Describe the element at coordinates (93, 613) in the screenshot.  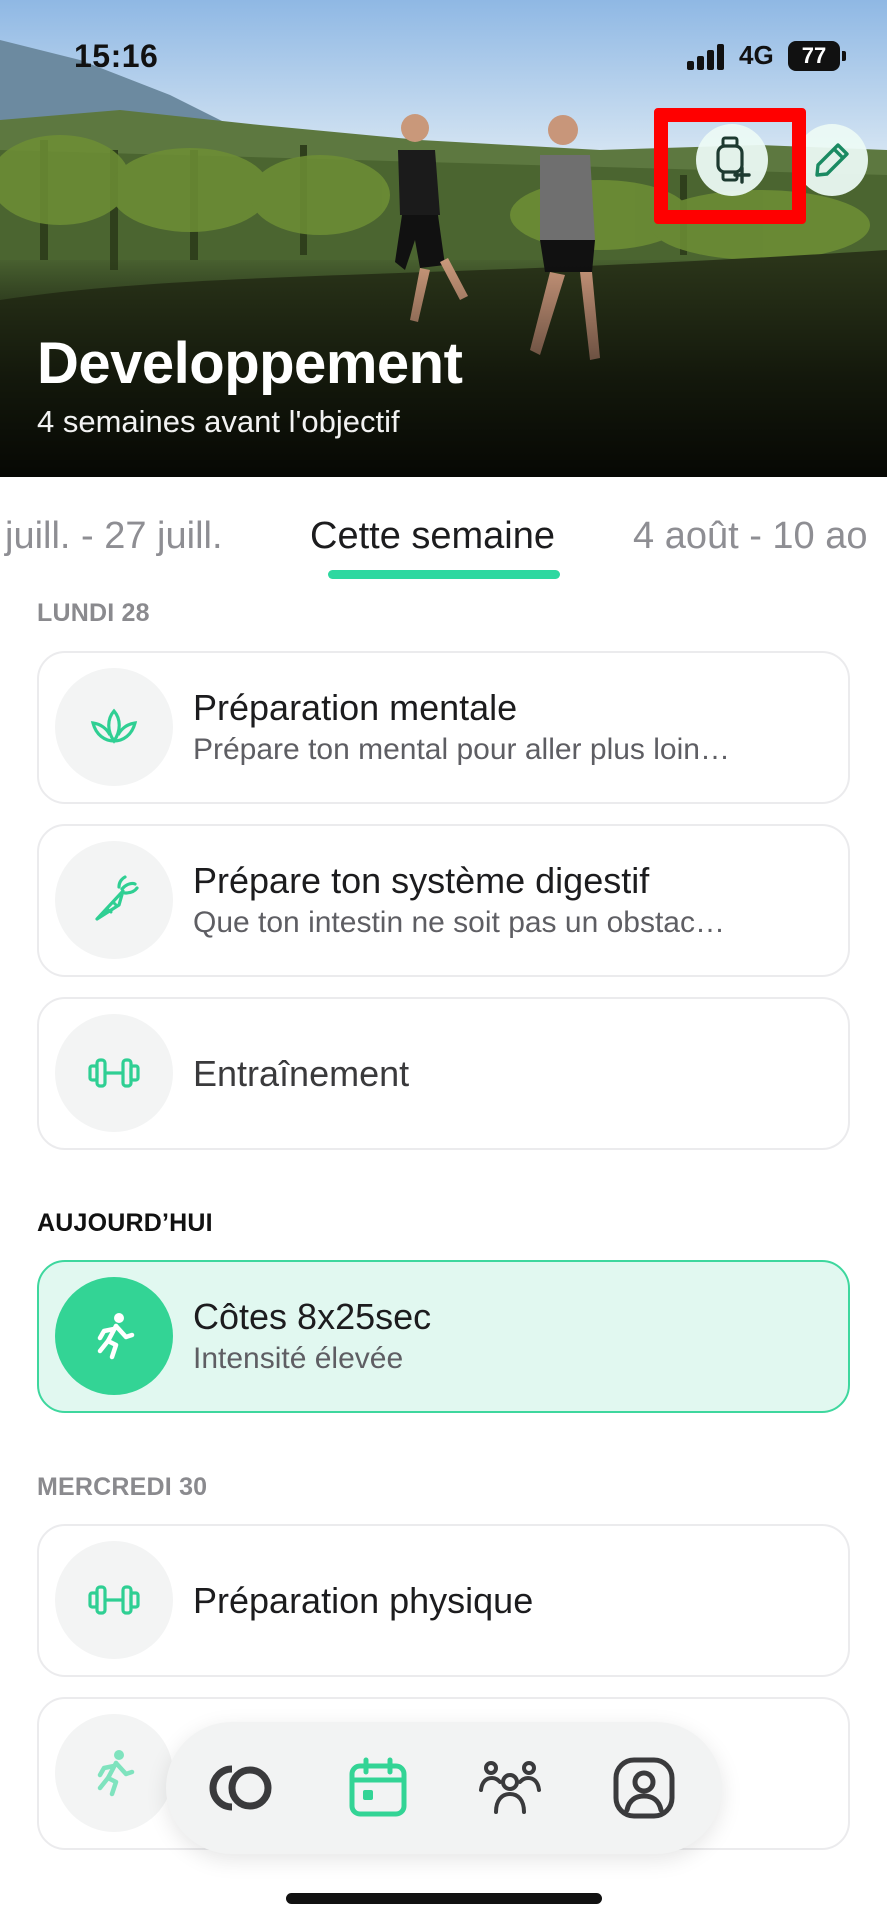
I see `day-label: LUNDI 28` at that location.